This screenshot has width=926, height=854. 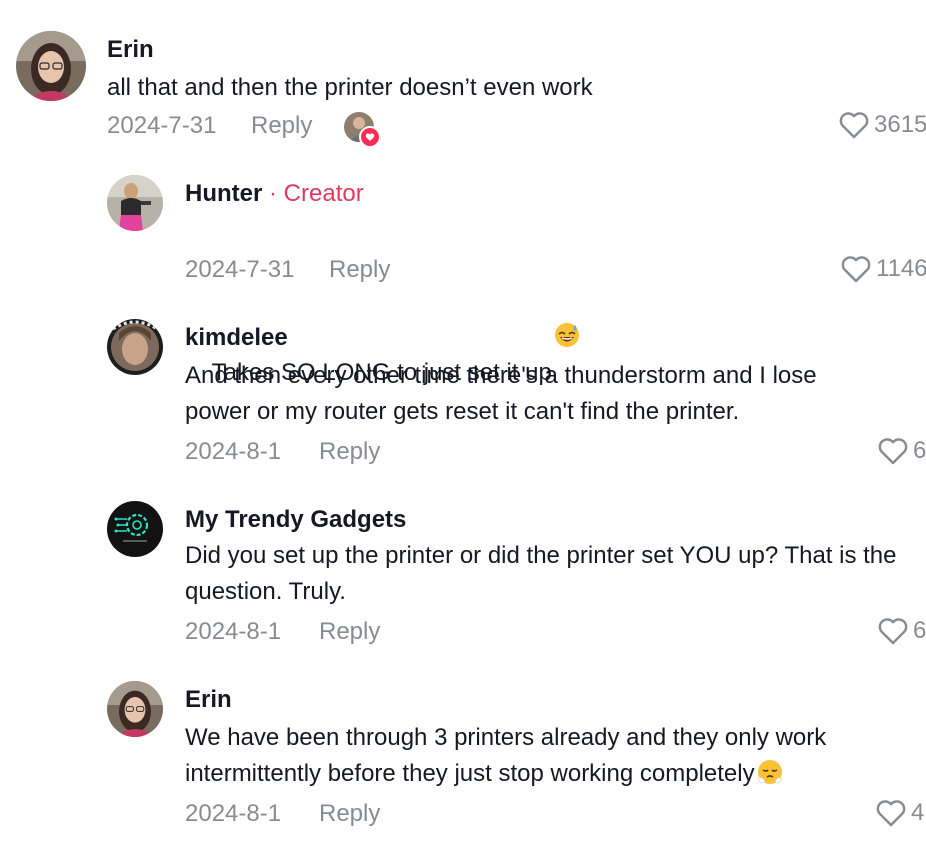 I want to click on user-avatar-hunter-icon, so click(x=135, y=203).